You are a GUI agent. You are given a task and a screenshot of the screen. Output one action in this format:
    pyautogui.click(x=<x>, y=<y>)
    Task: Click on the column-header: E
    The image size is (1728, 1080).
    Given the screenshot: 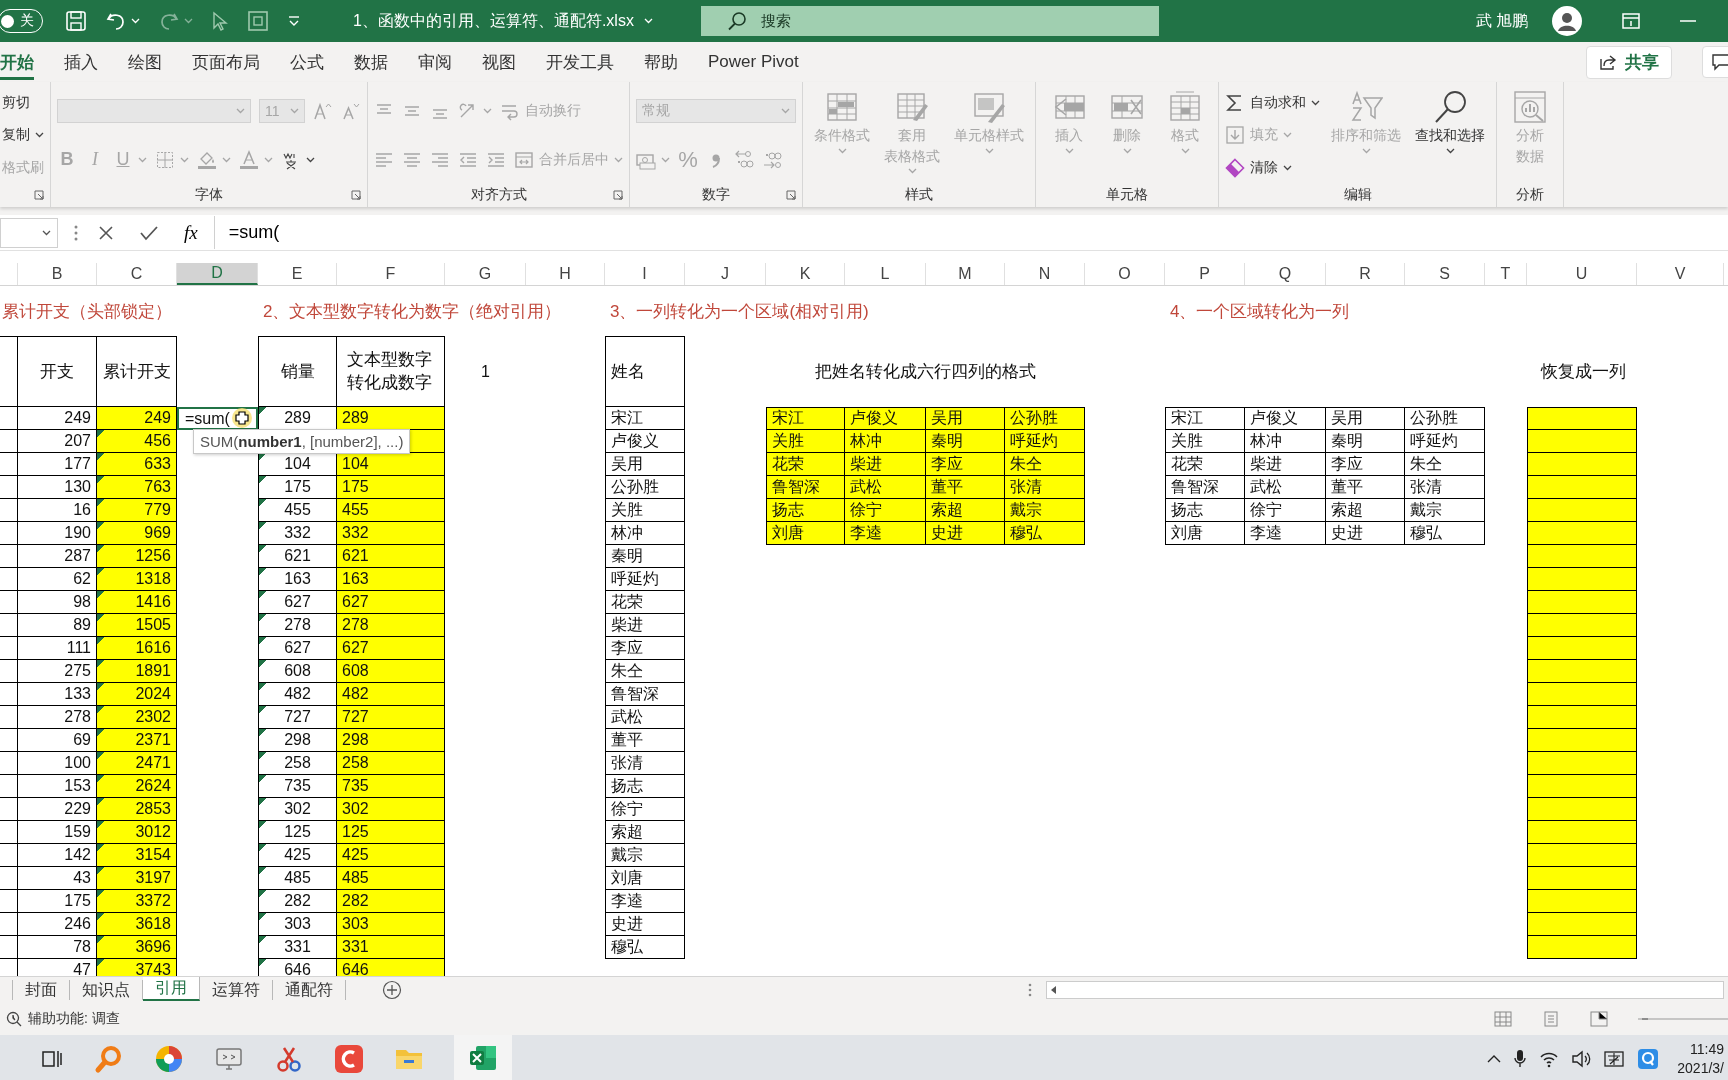 What is the action you would take?
    pyautogui.click(x=297, y=274)
    